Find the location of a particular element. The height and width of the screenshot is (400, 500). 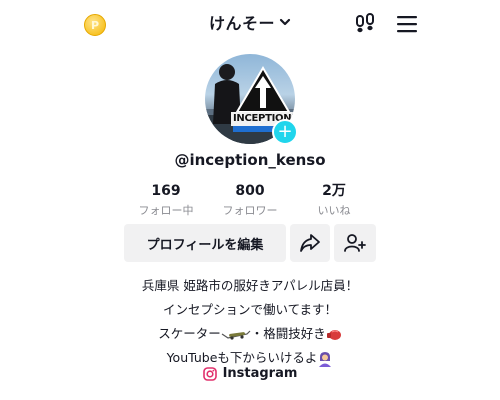

username: @inception_kenso is located at coordinates (250, 160).